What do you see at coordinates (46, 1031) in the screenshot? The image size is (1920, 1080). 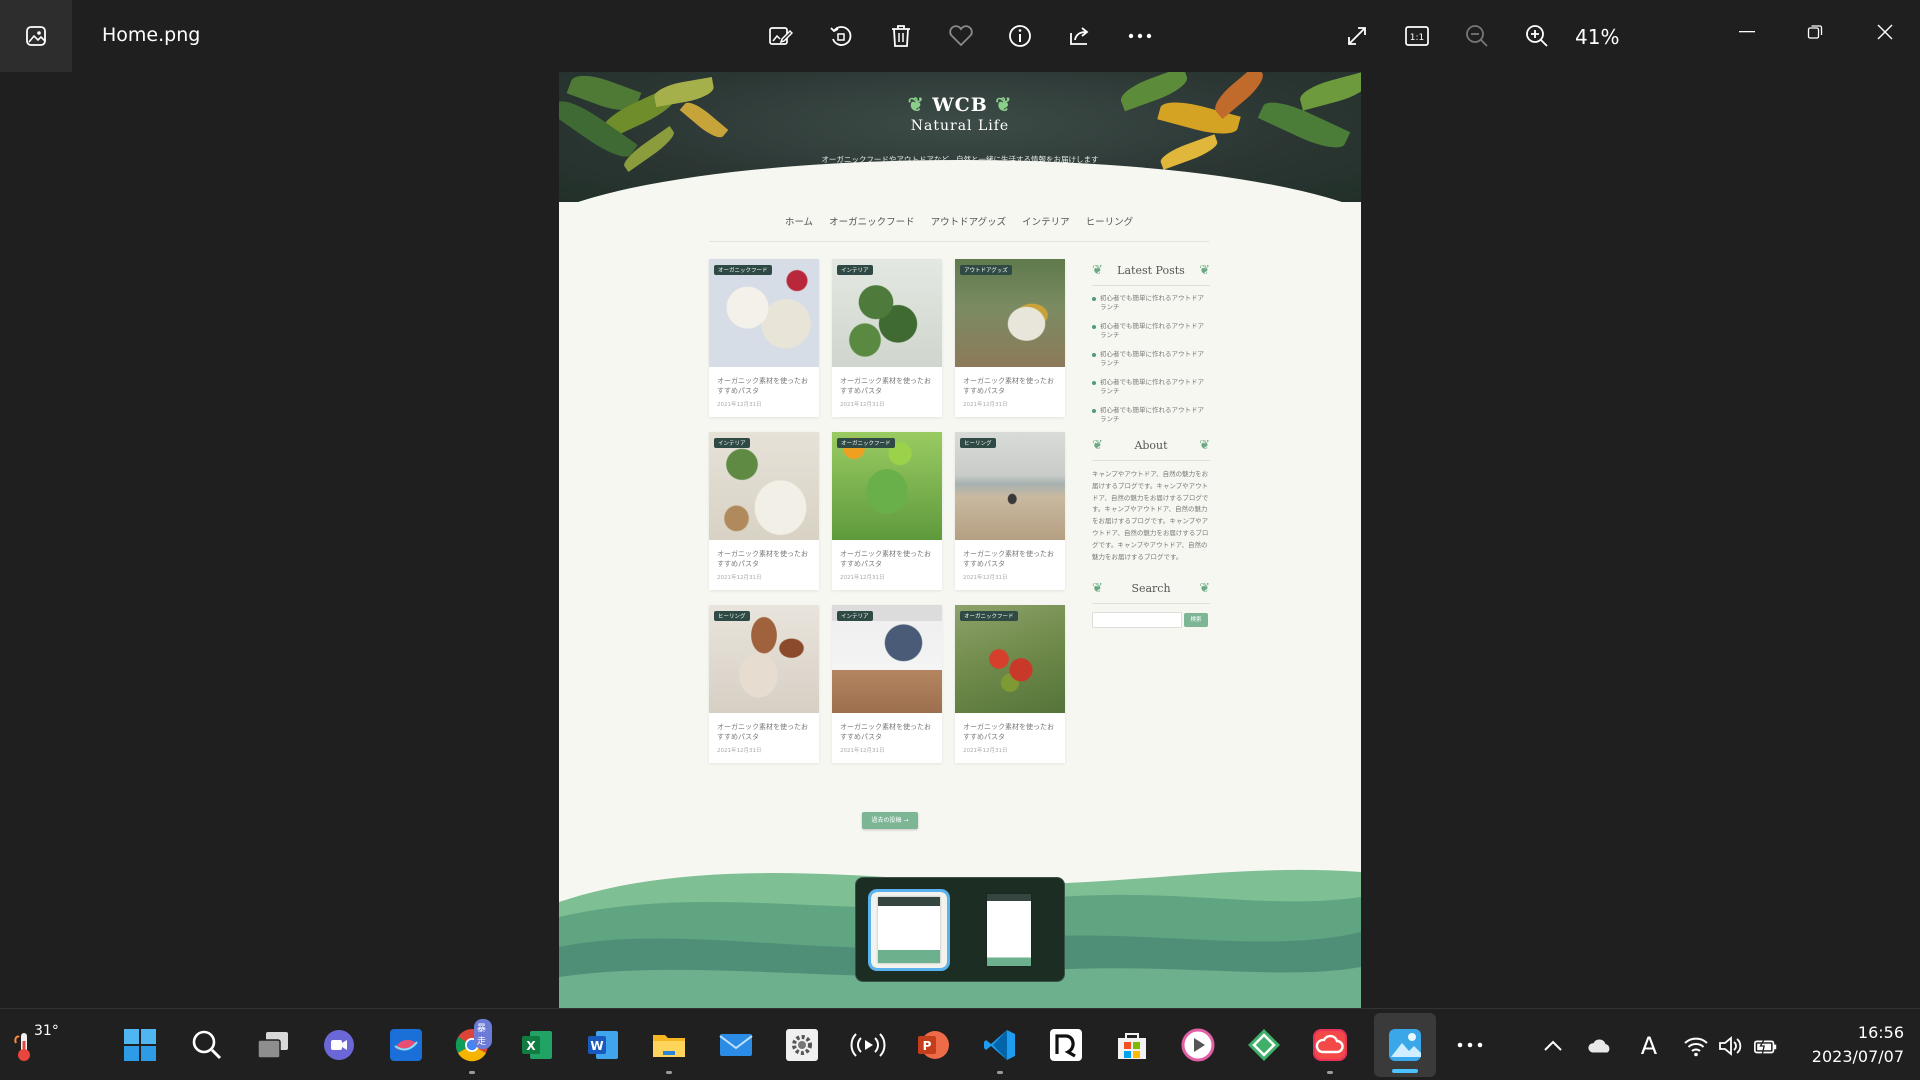 I see `temperature: 31°` at bounding box center [46, 1031].